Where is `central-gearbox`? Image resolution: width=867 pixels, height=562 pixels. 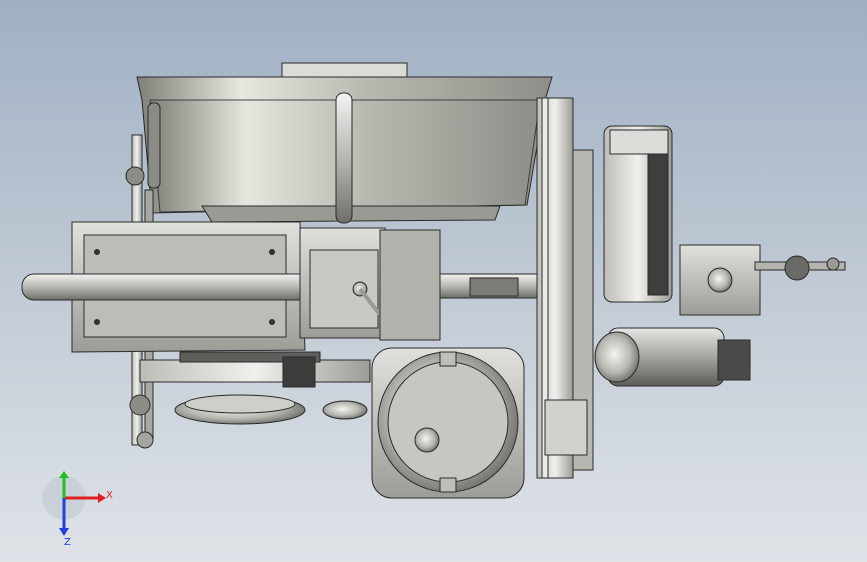 central-gearbox is located at coordinates (370, 284).